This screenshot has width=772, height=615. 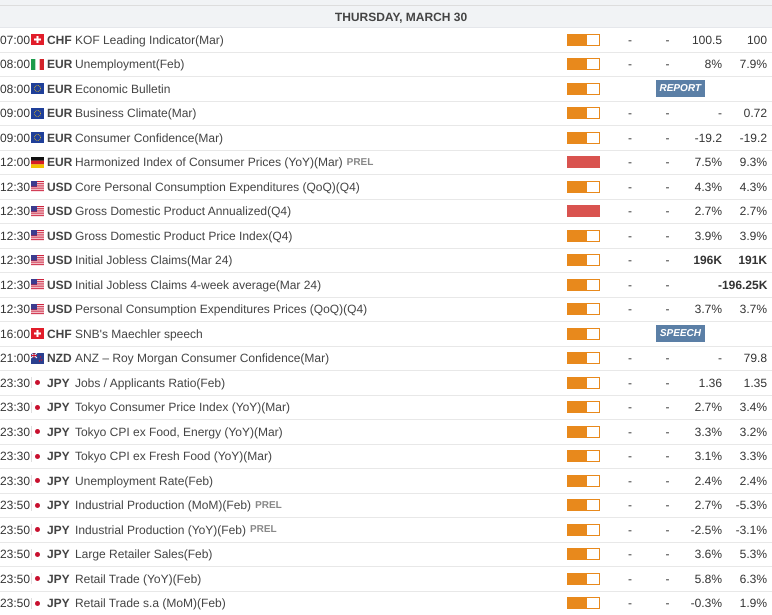 I want to click on consensus-value: -0.3%, so click(x=706, y=603).